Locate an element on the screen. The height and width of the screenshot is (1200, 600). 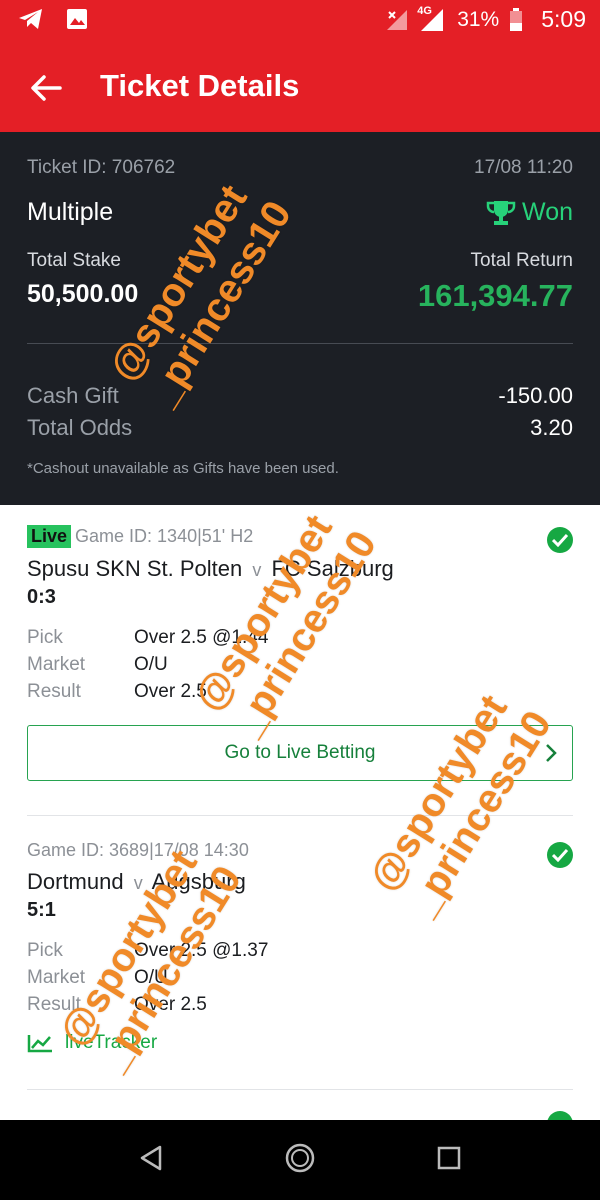
total-stake-label: Total Stake is located at coordinates (74, 260).